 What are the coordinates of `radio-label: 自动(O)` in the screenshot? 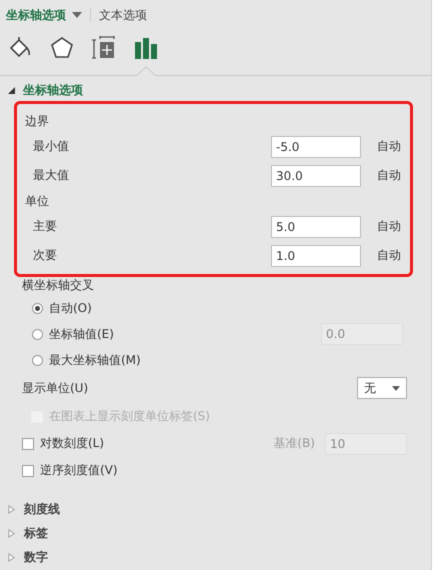 It's located at (174, 308).